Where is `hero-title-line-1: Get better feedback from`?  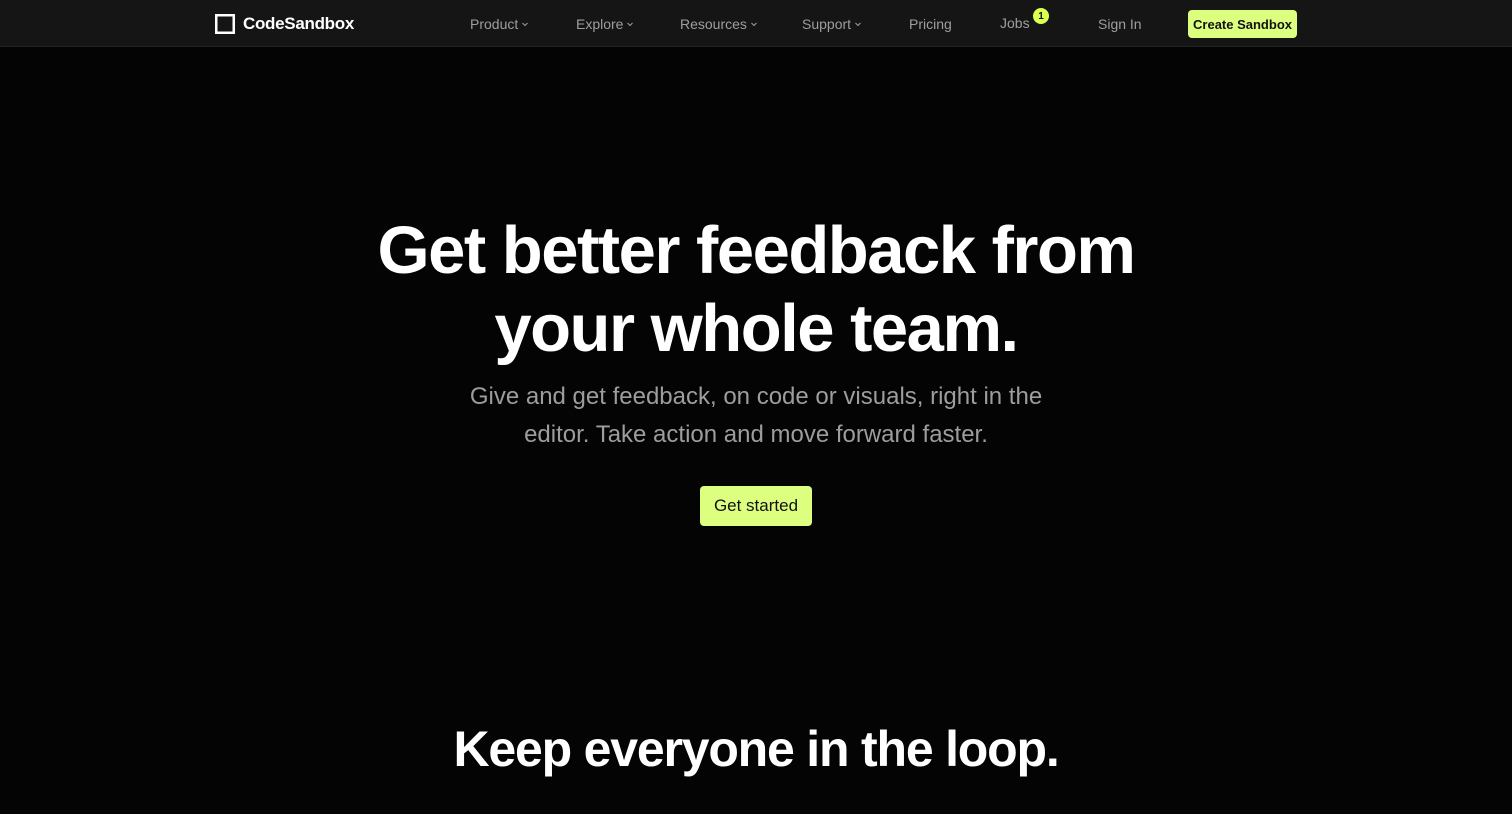
hero-title-line-1: Get better feedback from is located at coordinates (756, 250).